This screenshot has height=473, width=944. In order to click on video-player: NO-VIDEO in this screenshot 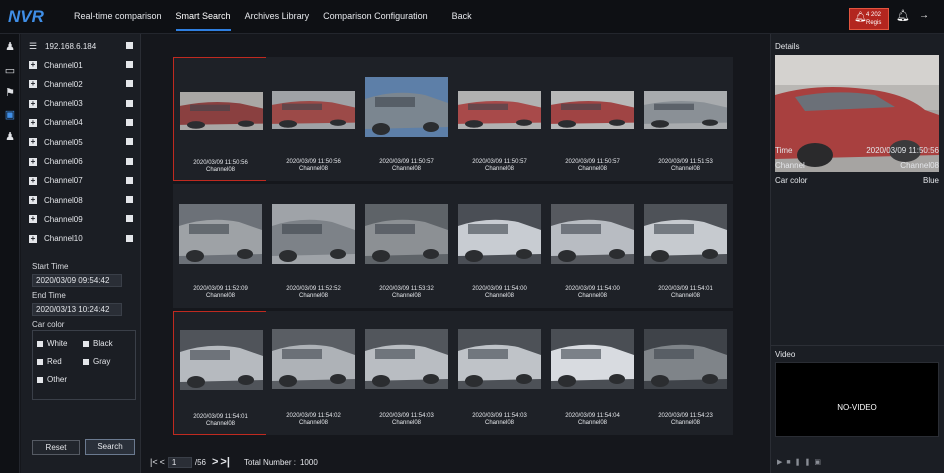, I will do `click(857, 399)`.